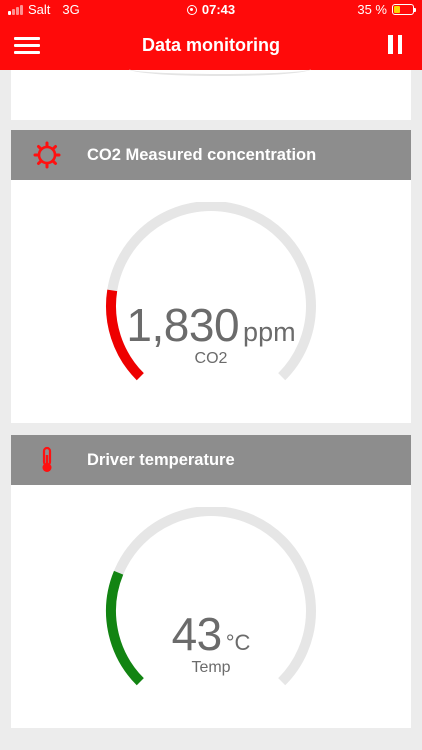  Describe the element at coordinates (404, 9) in the screenshot. I see `battery-icon` at that location.